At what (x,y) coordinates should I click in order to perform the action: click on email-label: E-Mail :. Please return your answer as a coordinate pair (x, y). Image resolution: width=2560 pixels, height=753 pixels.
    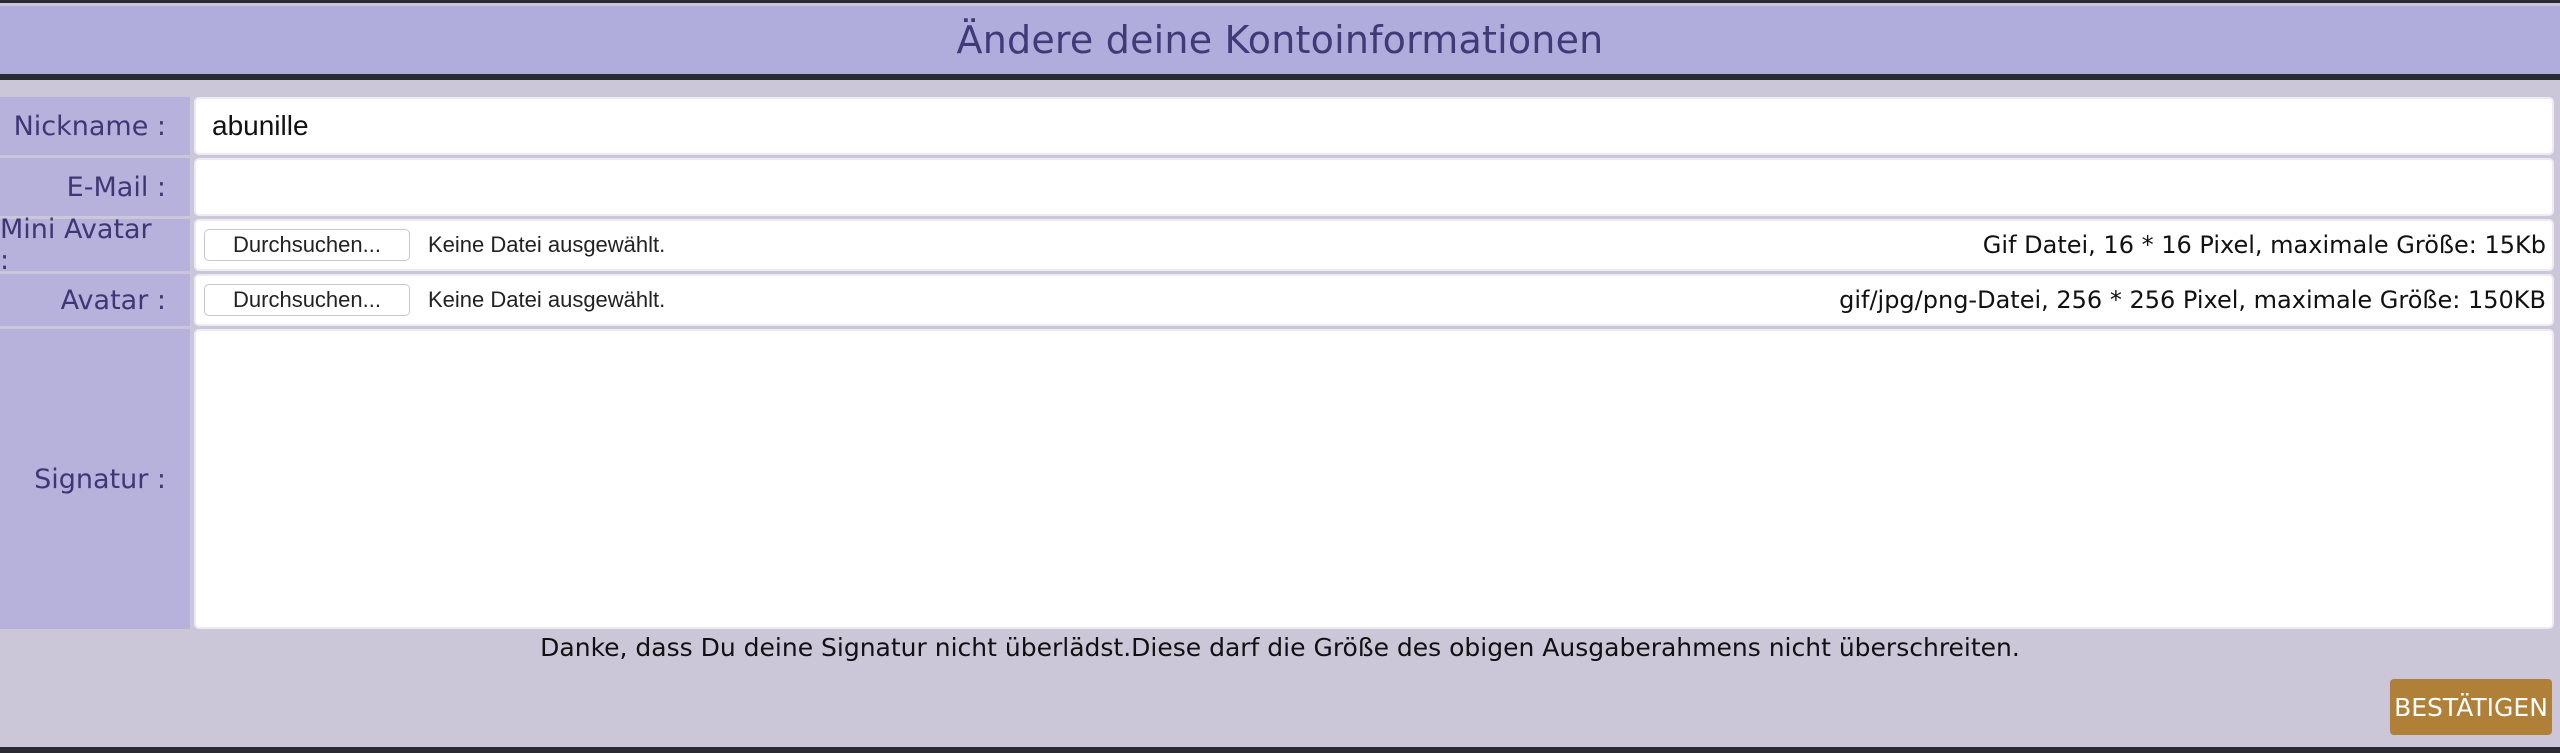
    Looking at the image, I should click on (95, 187).